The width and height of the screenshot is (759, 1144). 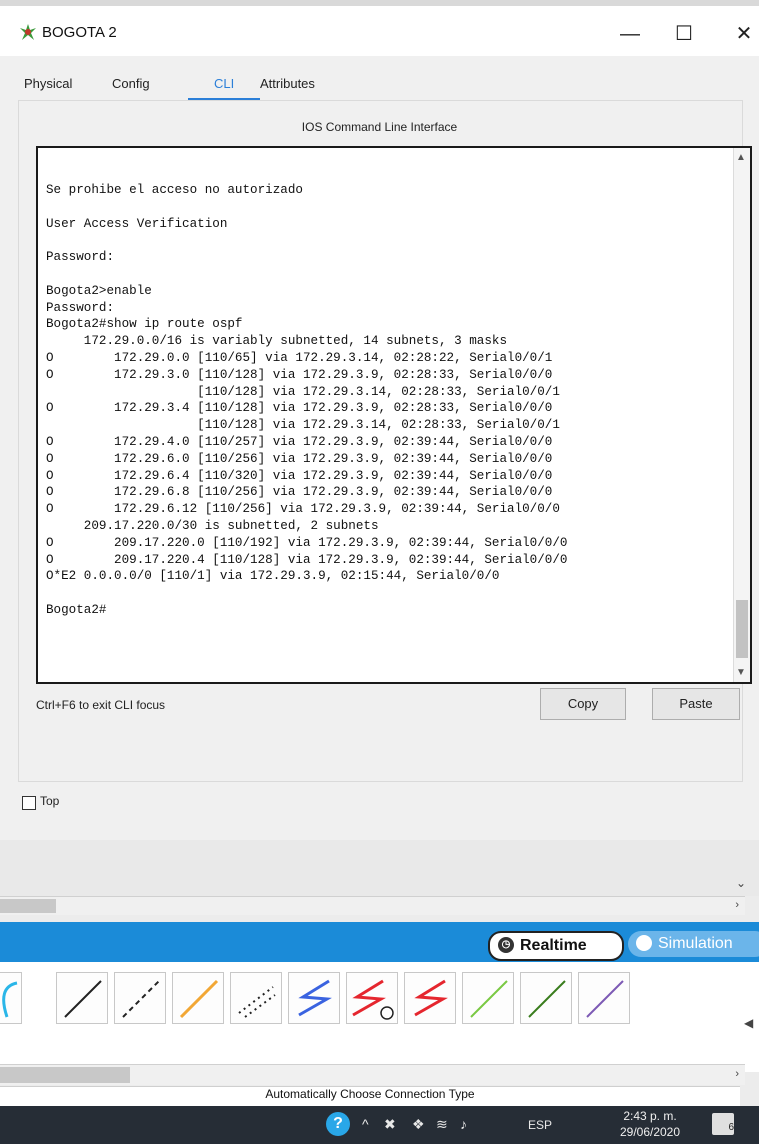 I want to click on iot-cable-icon, so click(x=547, y=999).